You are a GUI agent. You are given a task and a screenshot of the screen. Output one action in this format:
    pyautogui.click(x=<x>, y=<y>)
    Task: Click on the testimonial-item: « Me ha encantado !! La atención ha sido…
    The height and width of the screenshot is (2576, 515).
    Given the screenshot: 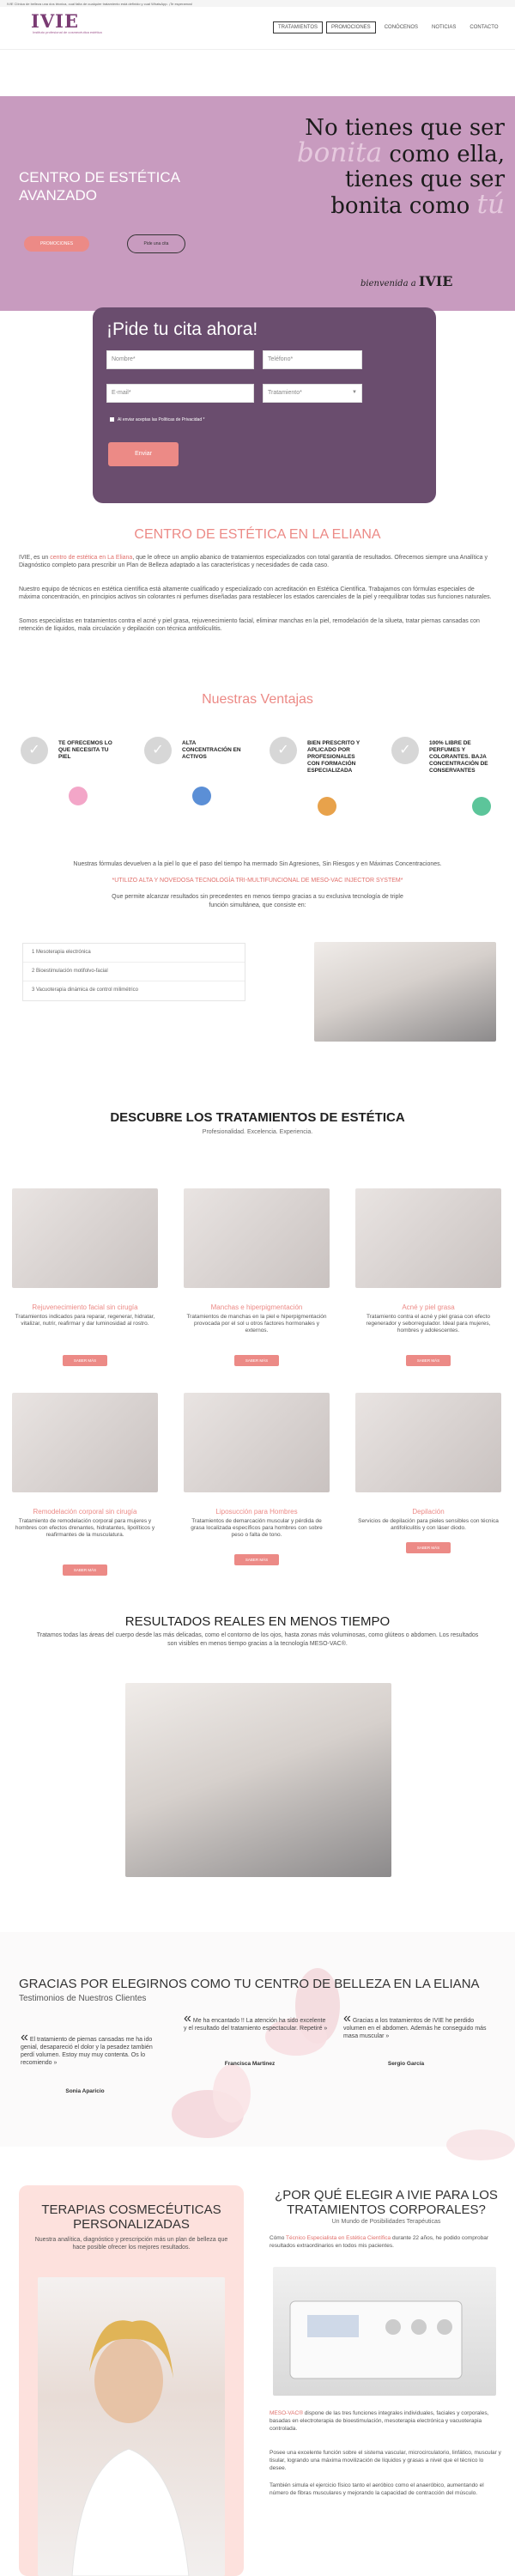 What is the action you would take?
    pyautogui.click(x=257, y=2021)
    